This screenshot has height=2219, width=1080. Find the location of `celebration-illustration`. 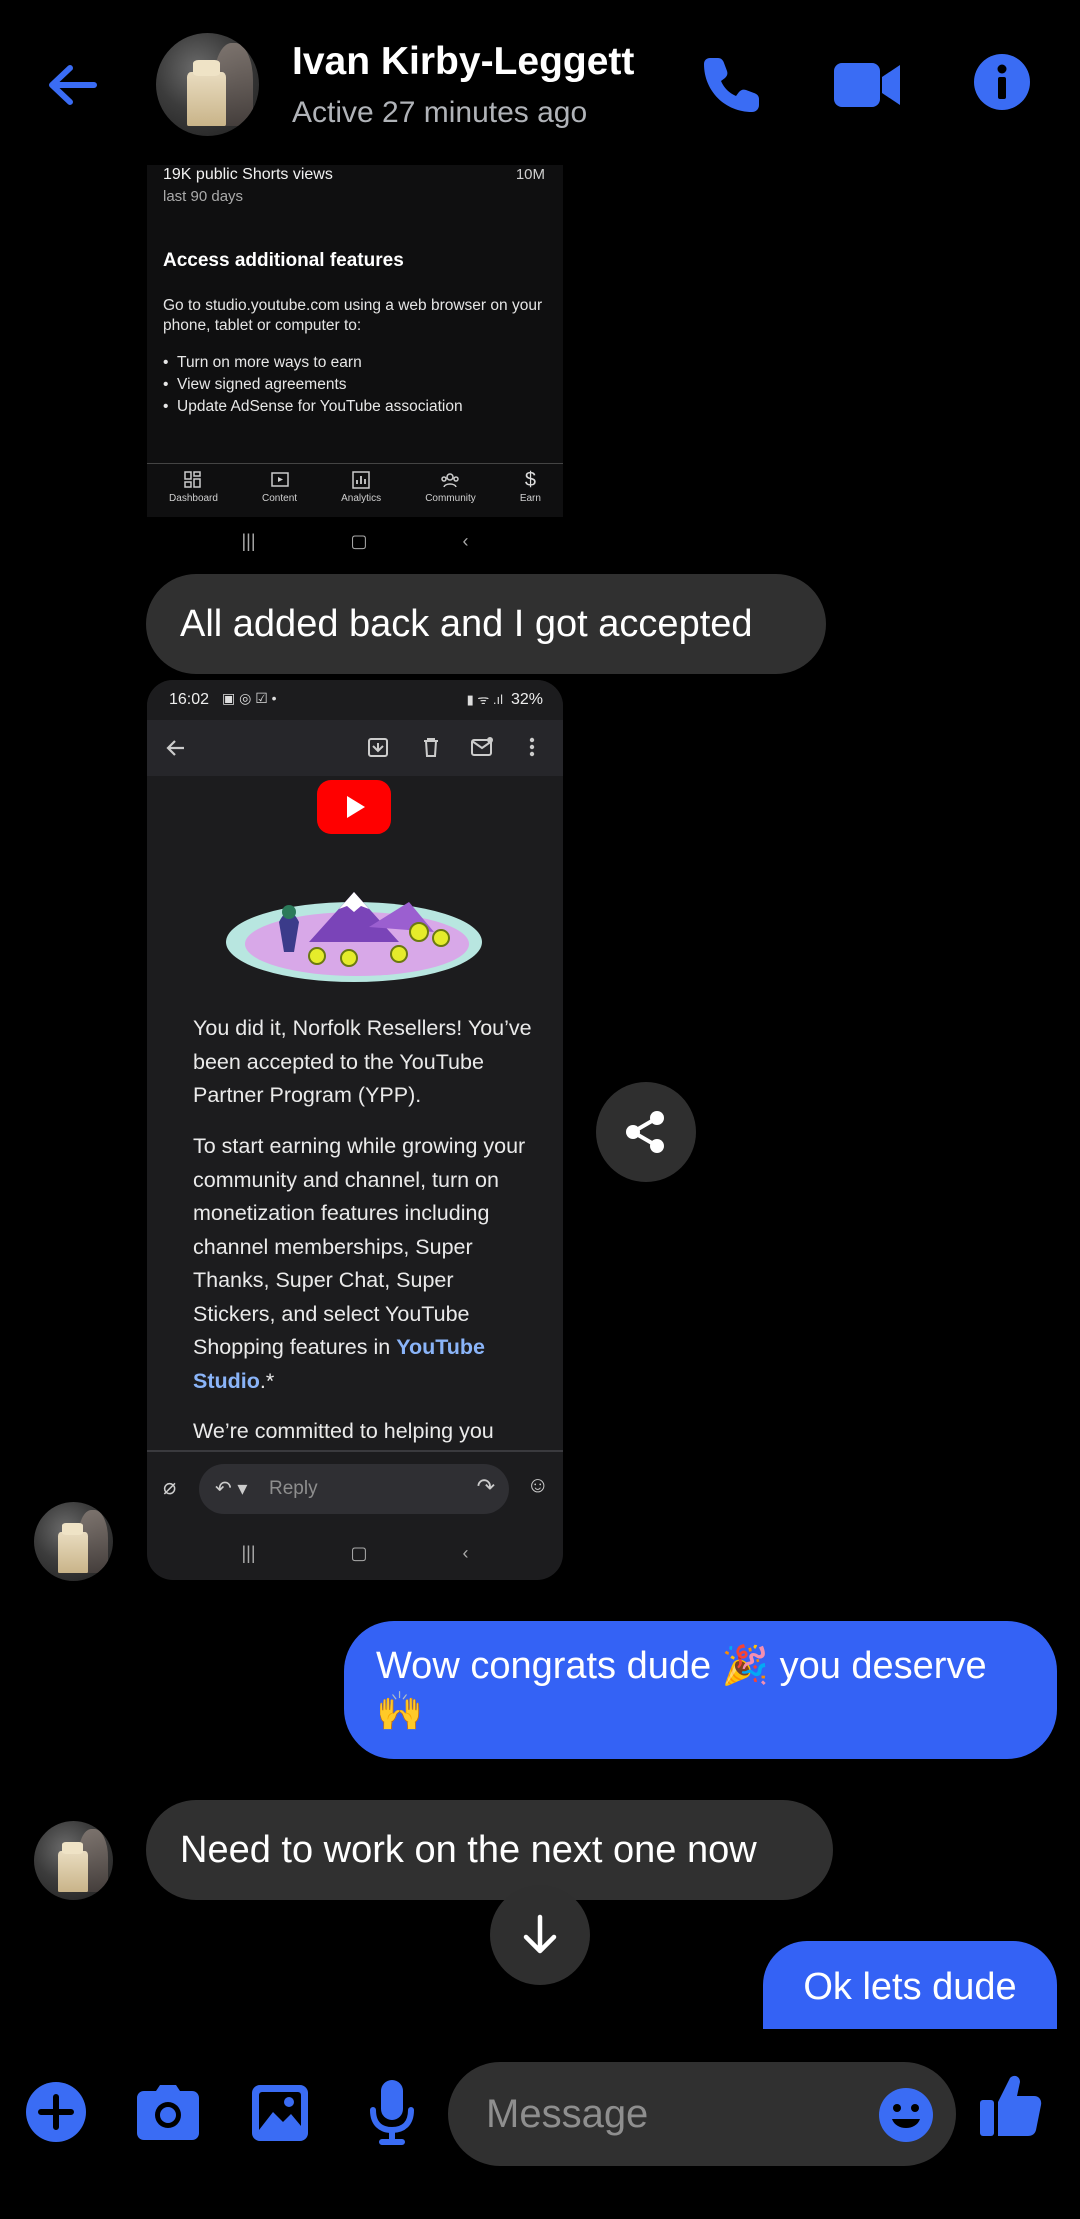

celebration-illustration is located at coordinates (354, 937).